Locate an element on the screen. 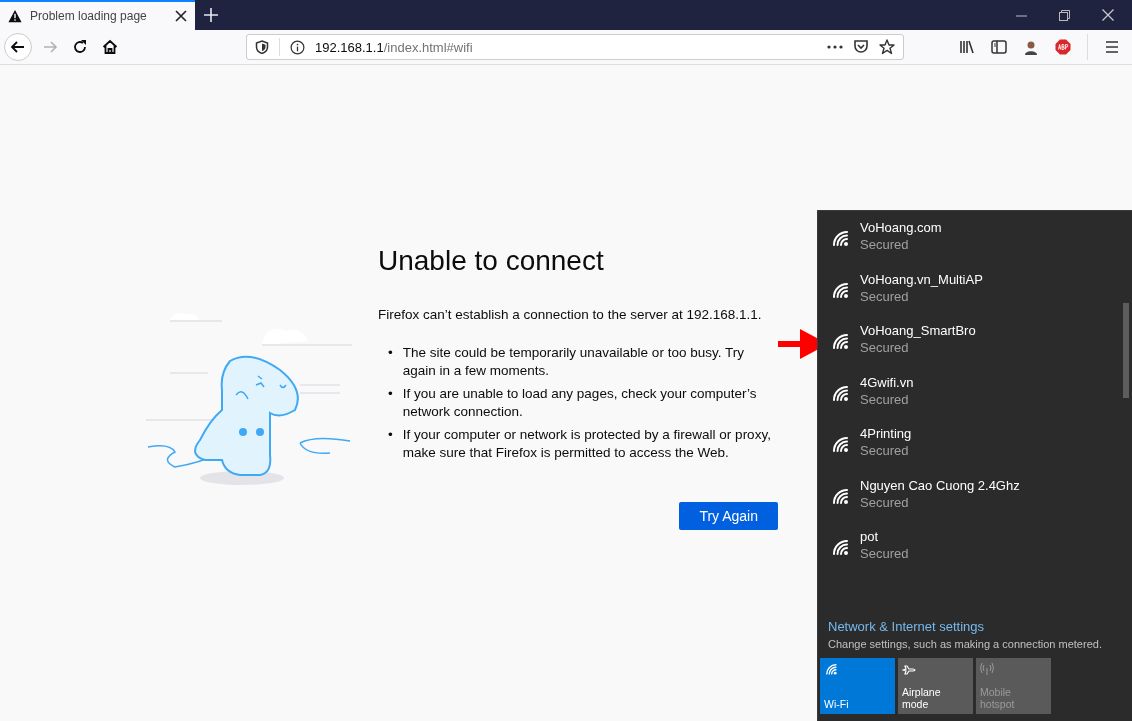 Image resolution: width=1132 pixels, height=721 pixels. network-name: Nguyen Cao Cuong 2.4Ghz is located at coordinates (940, 485).